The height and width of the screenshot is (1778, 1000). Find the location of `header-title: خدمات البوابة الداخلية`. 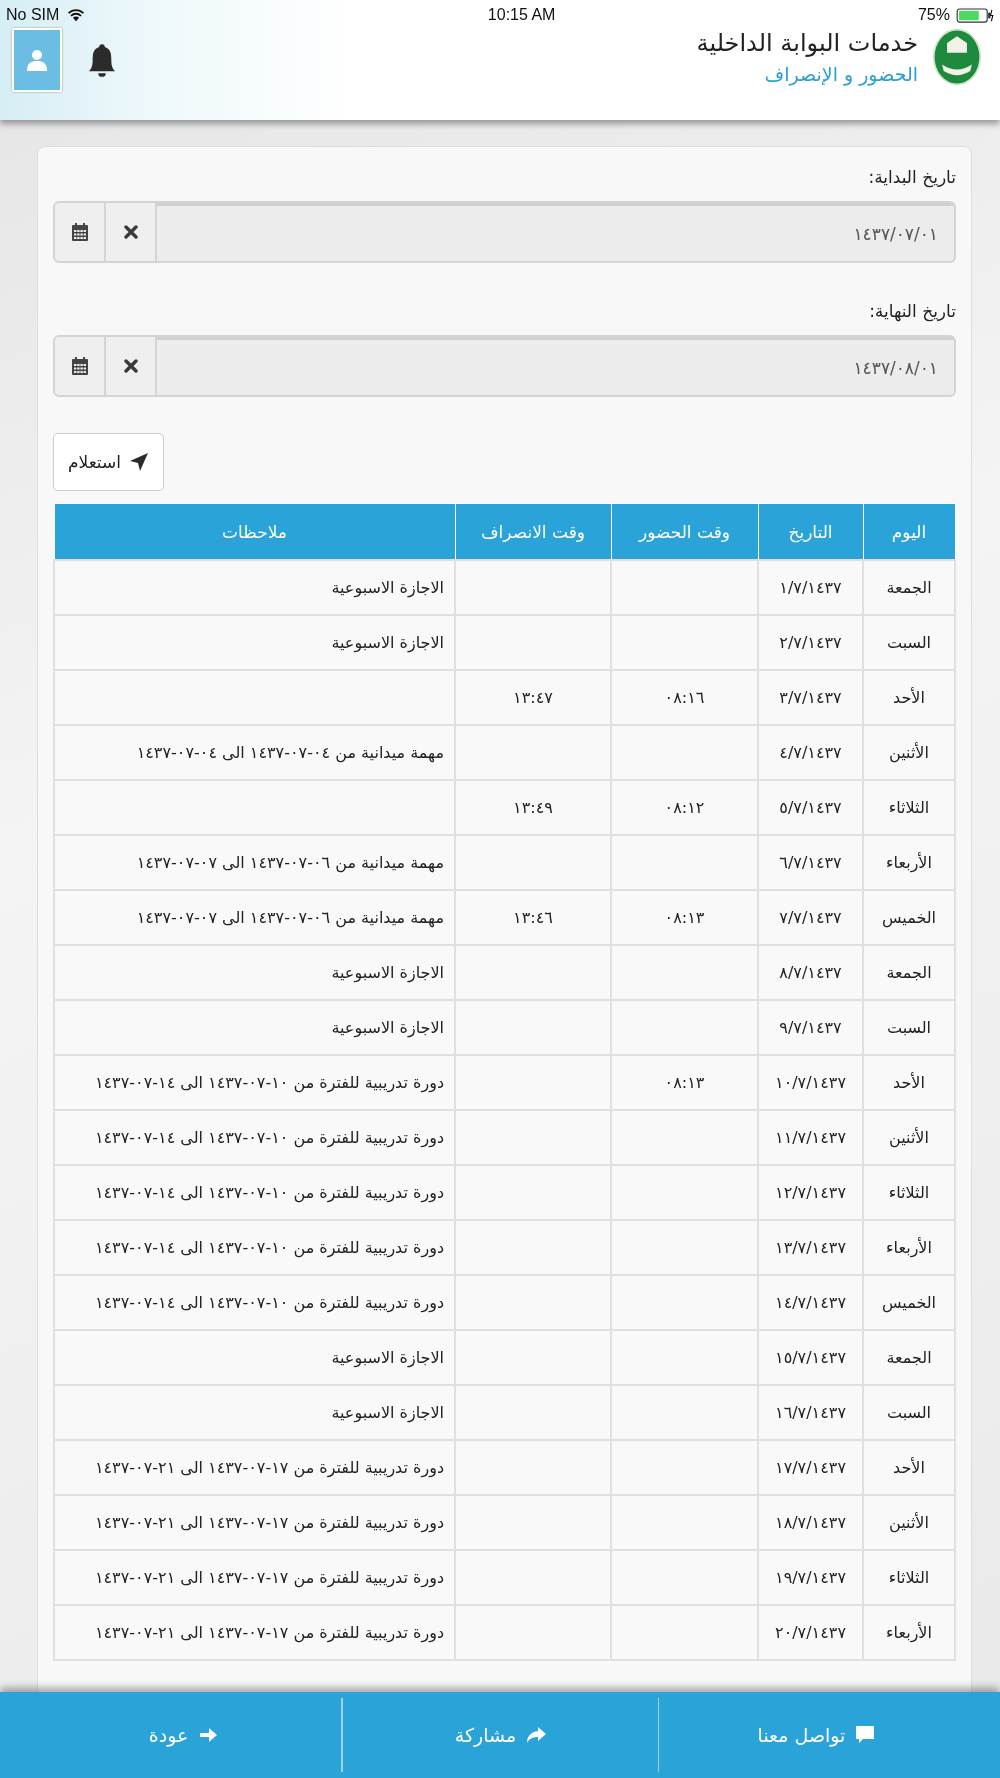

header-title: خدمات البوابة الداخلية is located at coordinates (807, 43).